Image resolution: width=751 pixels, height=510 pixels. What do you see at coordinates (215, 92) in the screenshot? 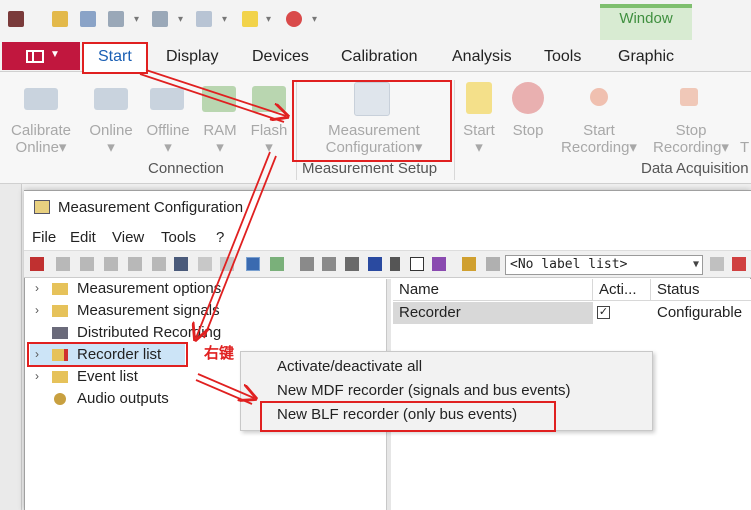
I see `arrow-start-to-config` at bounding box center [215, 92].